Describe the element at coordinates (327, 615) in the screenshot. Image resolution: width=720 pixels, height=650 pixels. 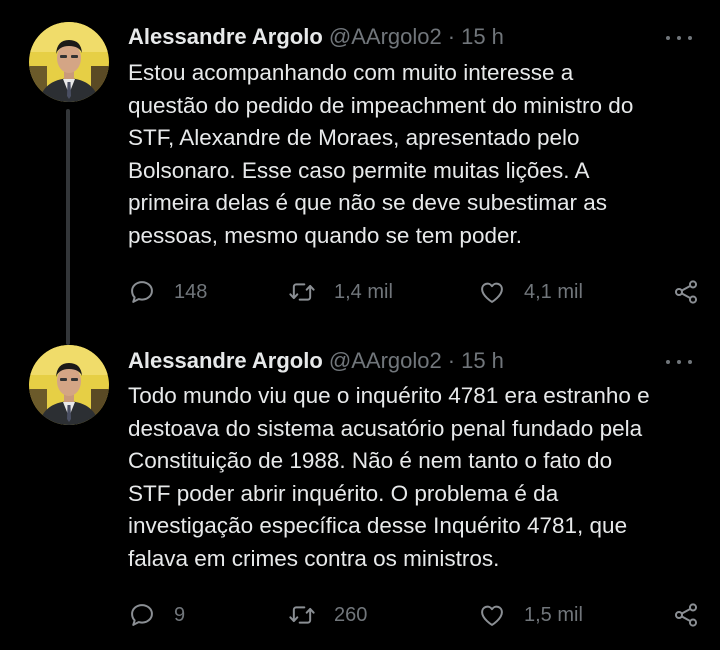
I see `retweet-button: 260` at that location.